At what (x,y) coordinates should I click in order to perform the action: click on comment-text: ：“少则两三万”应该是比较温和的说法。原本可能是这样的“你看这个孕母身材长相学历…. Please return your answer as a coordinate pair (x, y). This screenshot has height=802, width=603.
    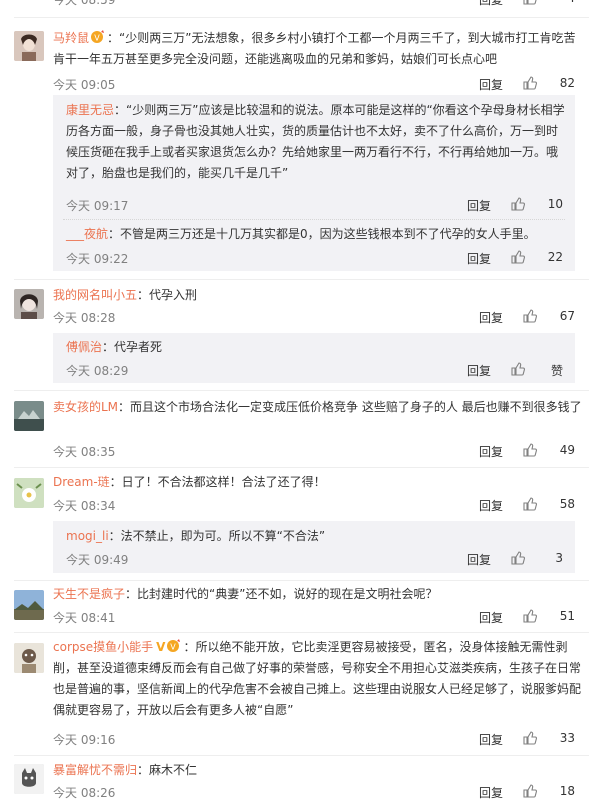
    Looking at the image, I should click on (315, 141).